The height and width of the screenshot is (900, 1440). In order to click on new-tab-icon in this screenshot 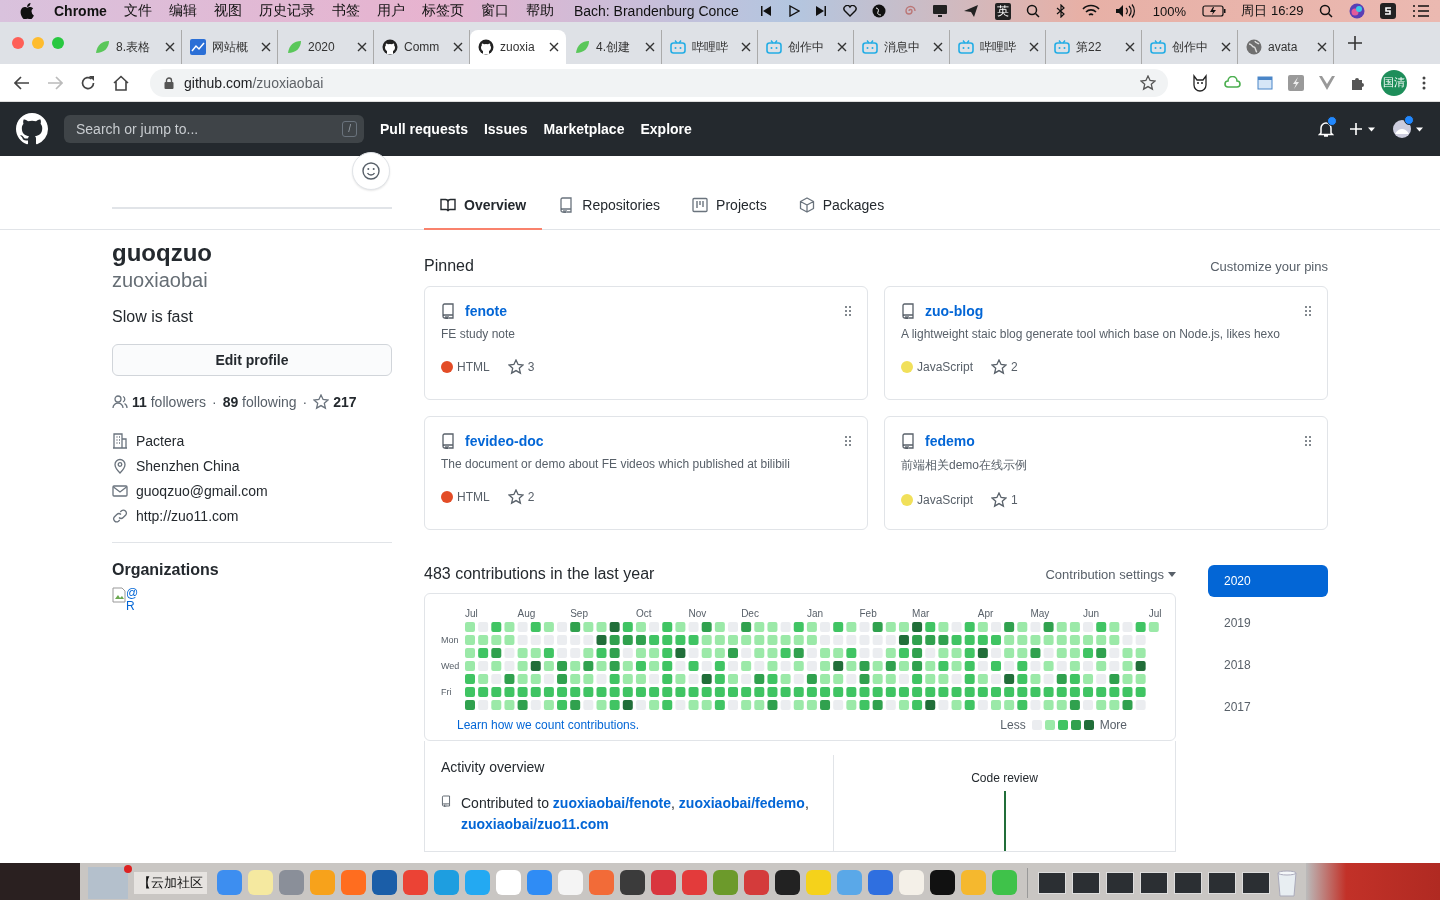, I will do `click(1355, 43)`.